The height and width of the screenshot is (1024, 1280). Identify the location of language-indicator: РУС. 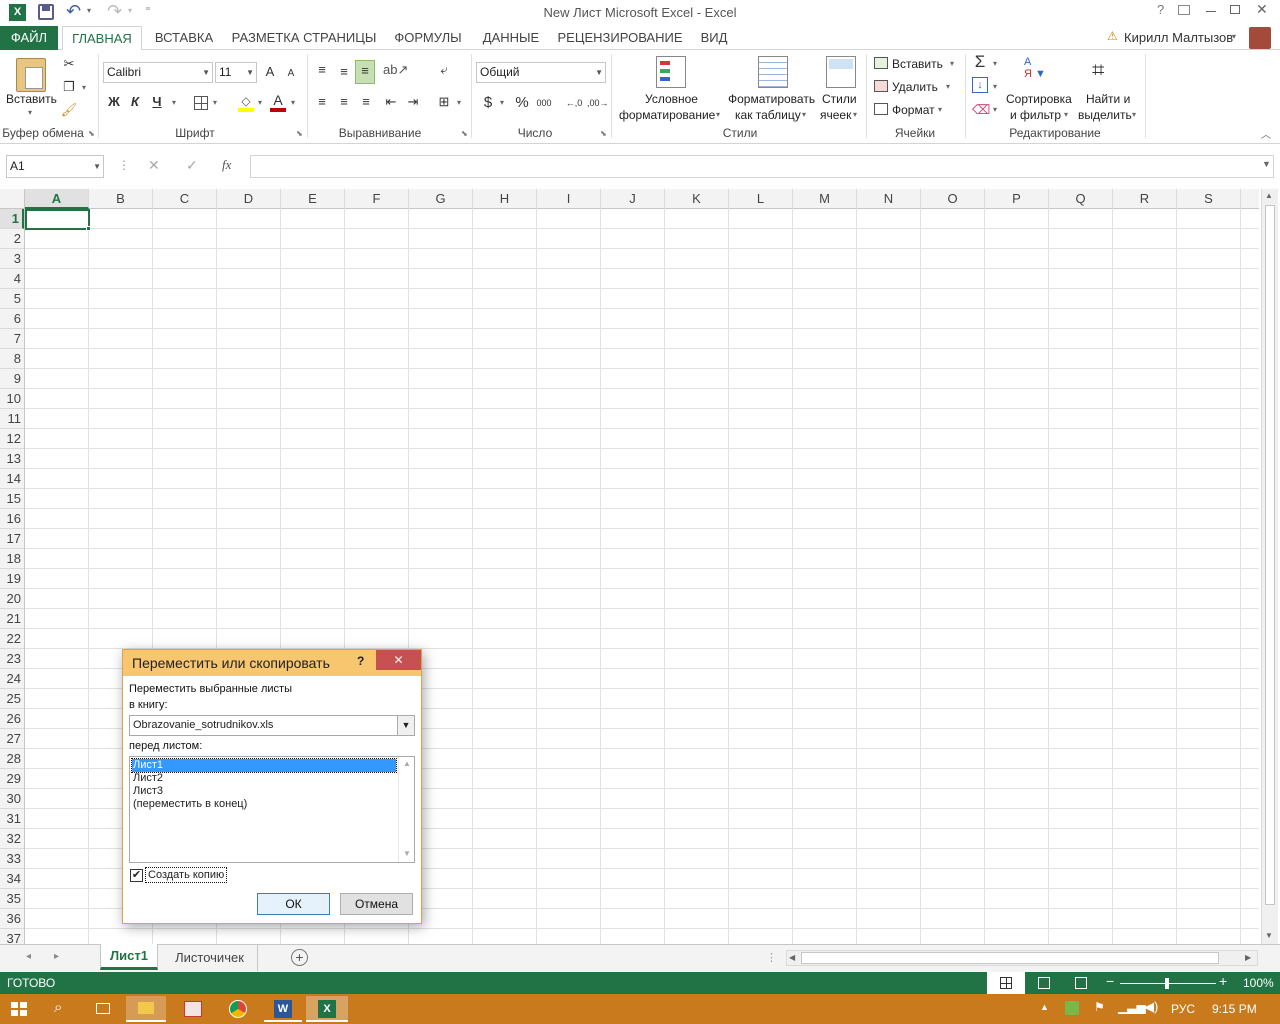
(1183, 1009).